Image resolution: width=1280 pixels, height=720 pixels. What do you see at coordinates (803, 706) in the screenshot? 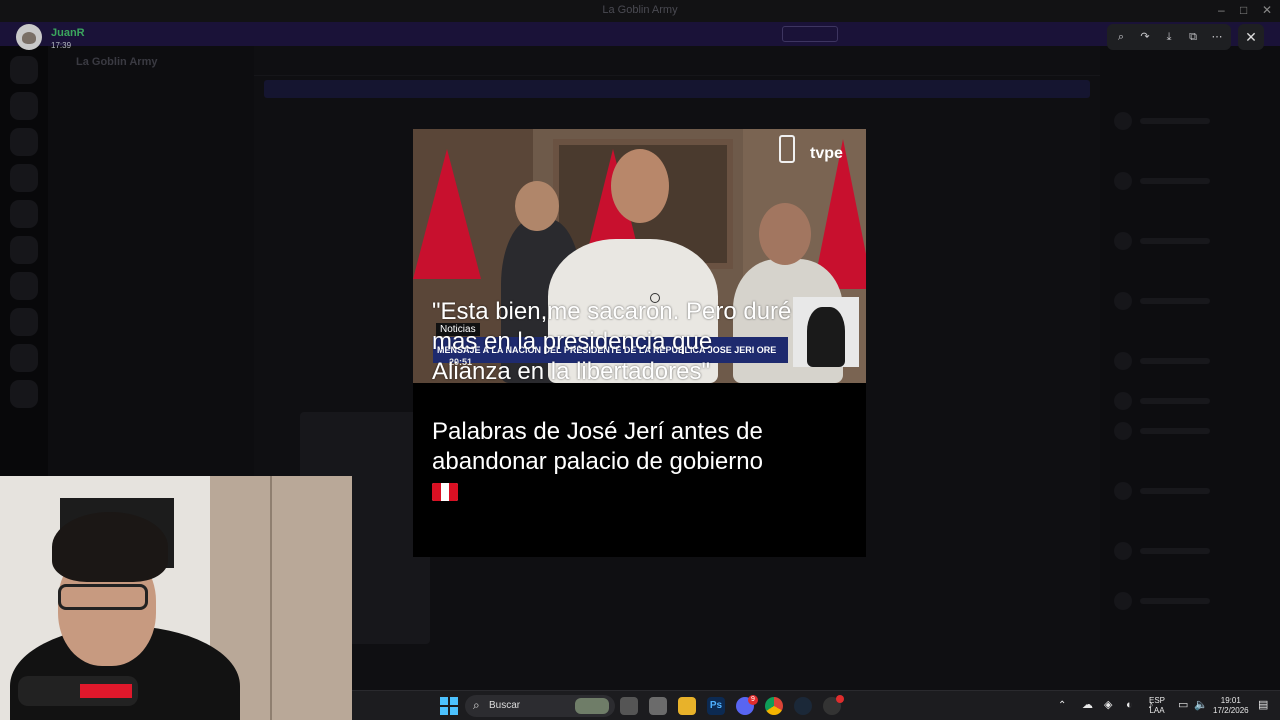
I see `steam-icon` at bounding box center [803, 706].